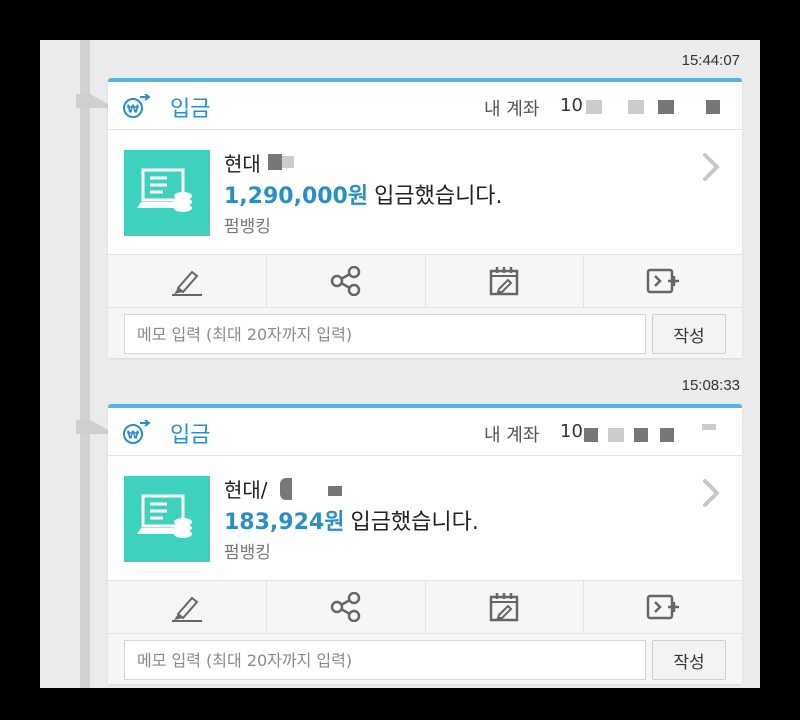 This screenshot has width=800, height=720. What do you see at coordinates (296, 196) in the screenshot?
I see `deposit-amount: 1,290,000원` at bounding box center [296, 196].